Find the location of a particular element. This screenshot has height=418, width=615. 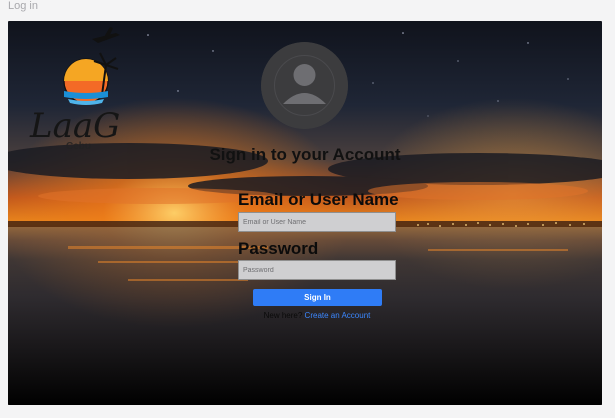

user-avatar-icon is located at coordinates (304, 85).